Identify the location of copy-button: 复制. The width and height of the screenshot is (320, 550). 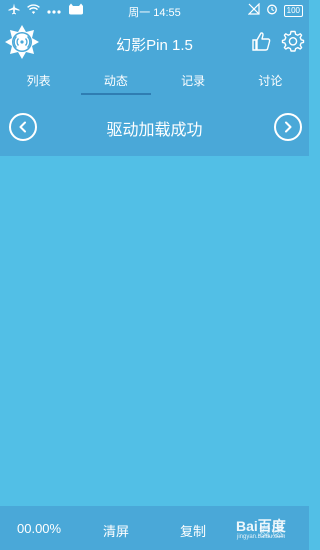
(193, 530).